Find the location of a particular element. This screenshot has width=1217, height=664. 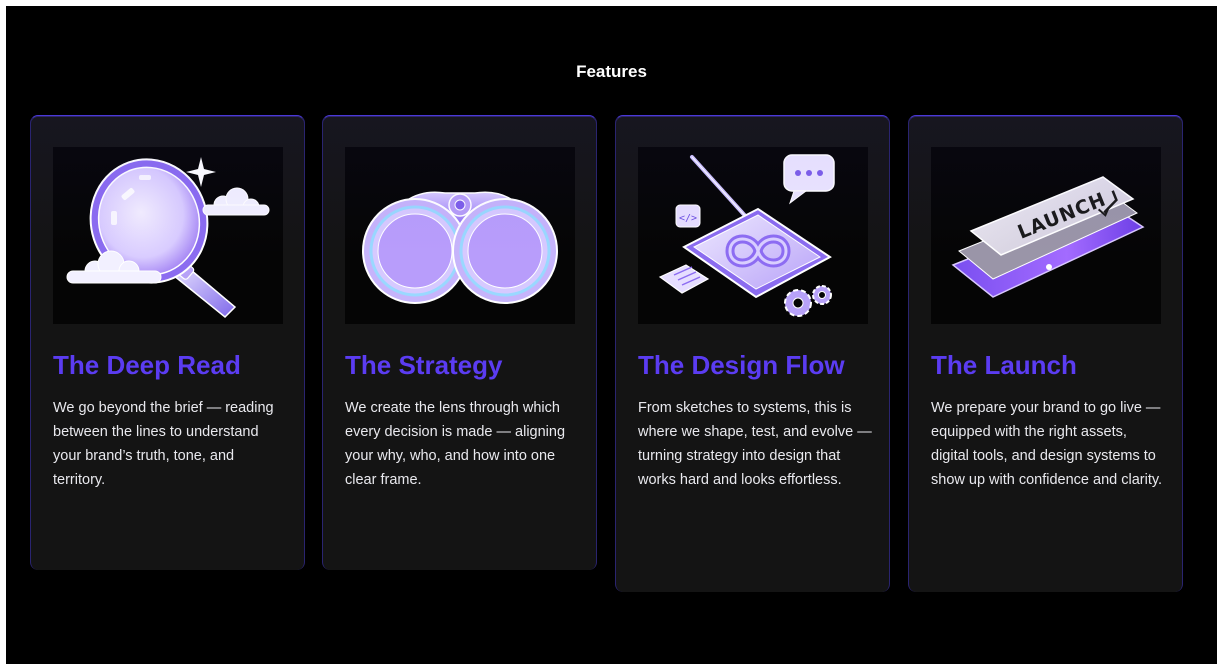

card-title: The Design Flow is located at coordinates (741, 365).